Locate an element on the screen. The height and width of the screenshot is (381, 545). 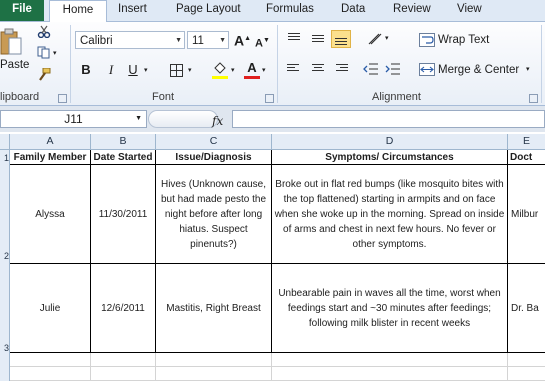
fill-color-dropdown-icon: ▾ is located at coordinates (233, 70).